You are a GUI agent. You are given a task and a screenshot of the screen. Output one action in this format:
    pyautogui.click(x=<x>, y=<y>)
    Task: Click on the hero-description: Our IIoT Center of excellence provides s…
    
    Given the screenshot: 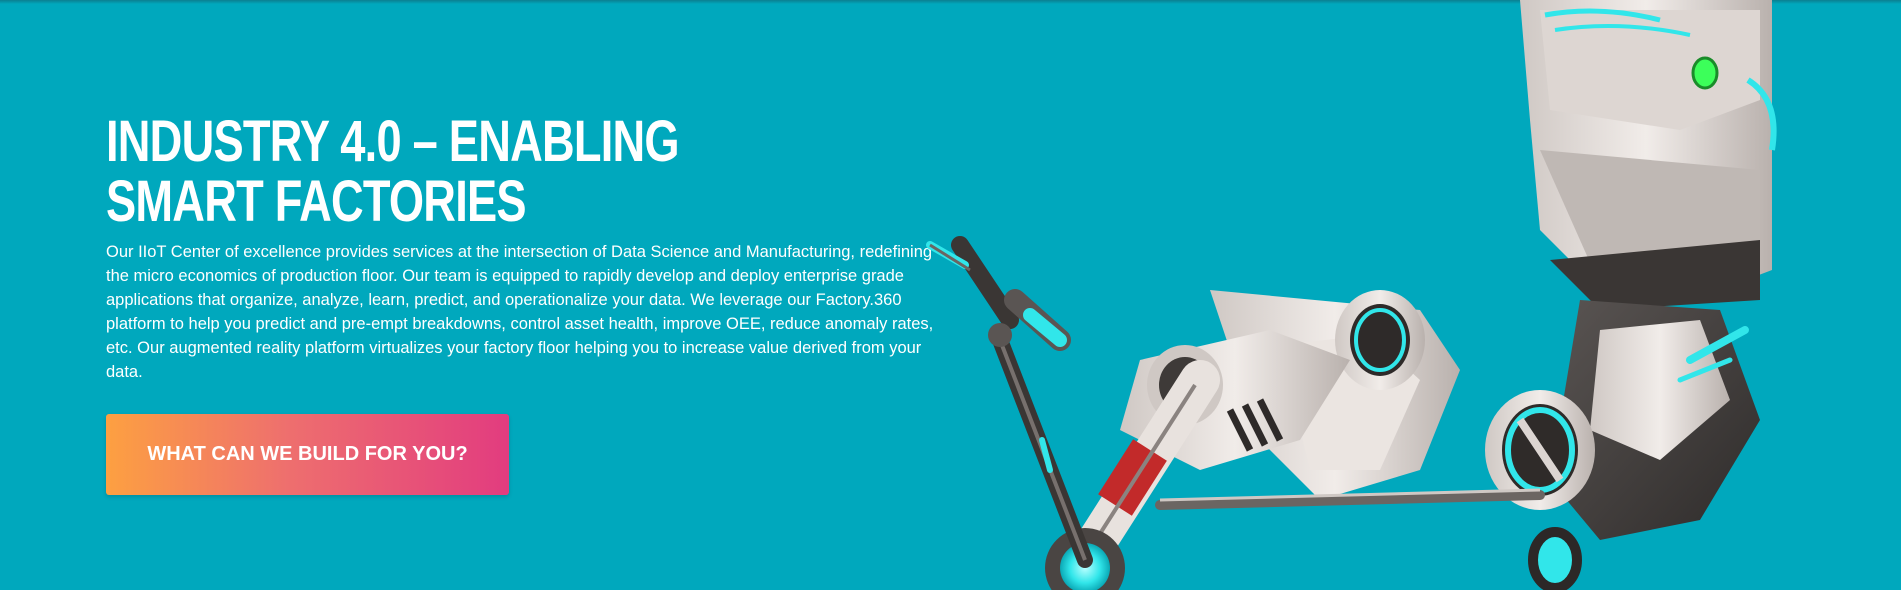 What is the action you would take?
    pyautogui.click(x=520, y=312)
    